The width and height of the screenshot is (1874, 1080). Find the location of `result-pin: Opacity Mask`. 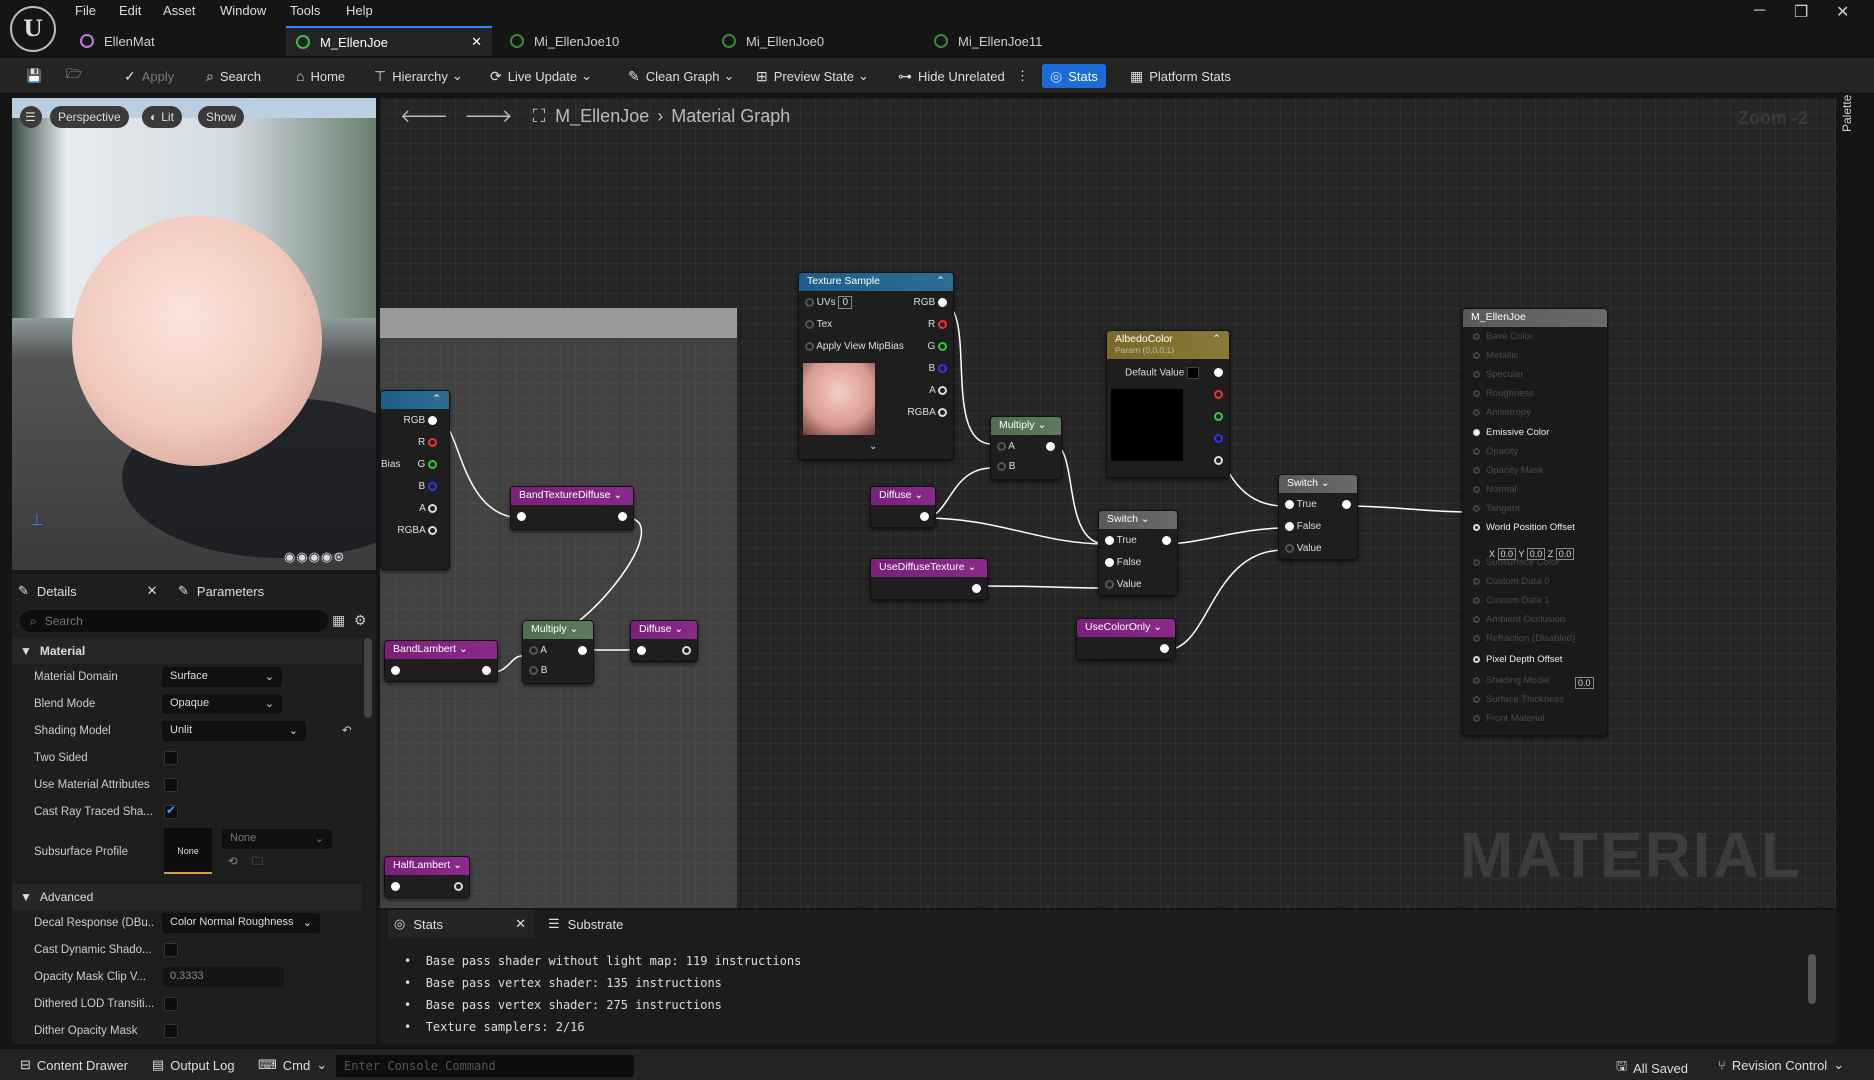

result-pin: Opacity Mask is located at coordinates (1508, 470).